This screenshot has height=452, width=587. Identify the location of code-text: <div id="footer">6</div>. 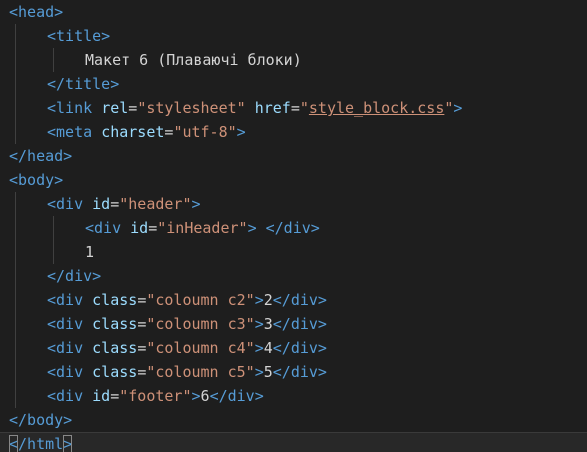
(155, 396).